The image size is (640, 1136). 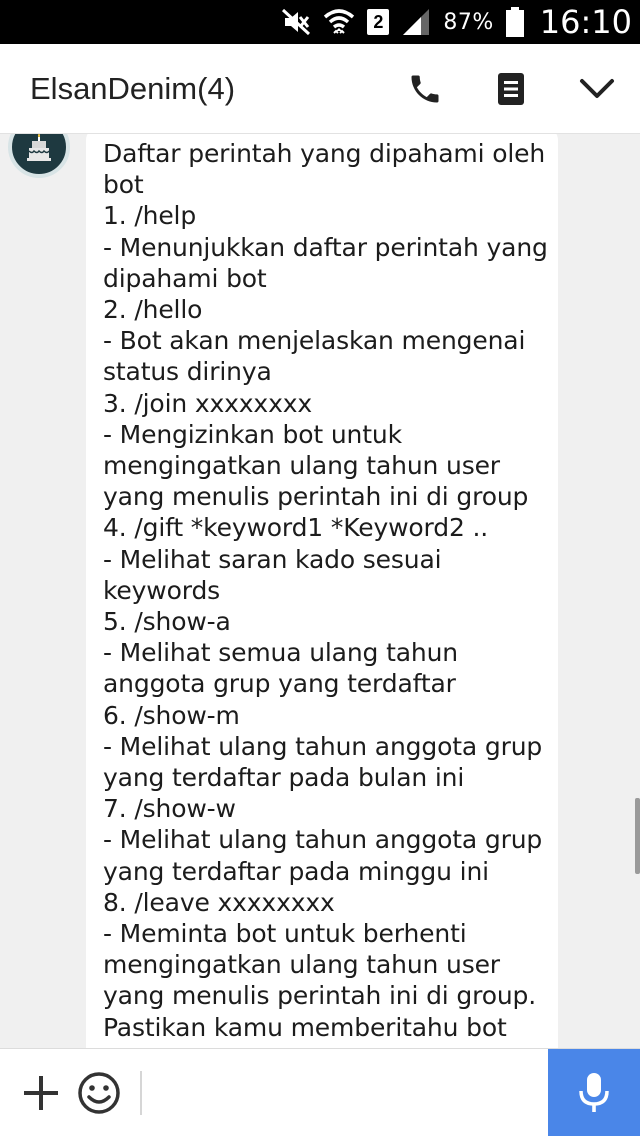 I want to click on menu-button, so click(x=511, y=89).